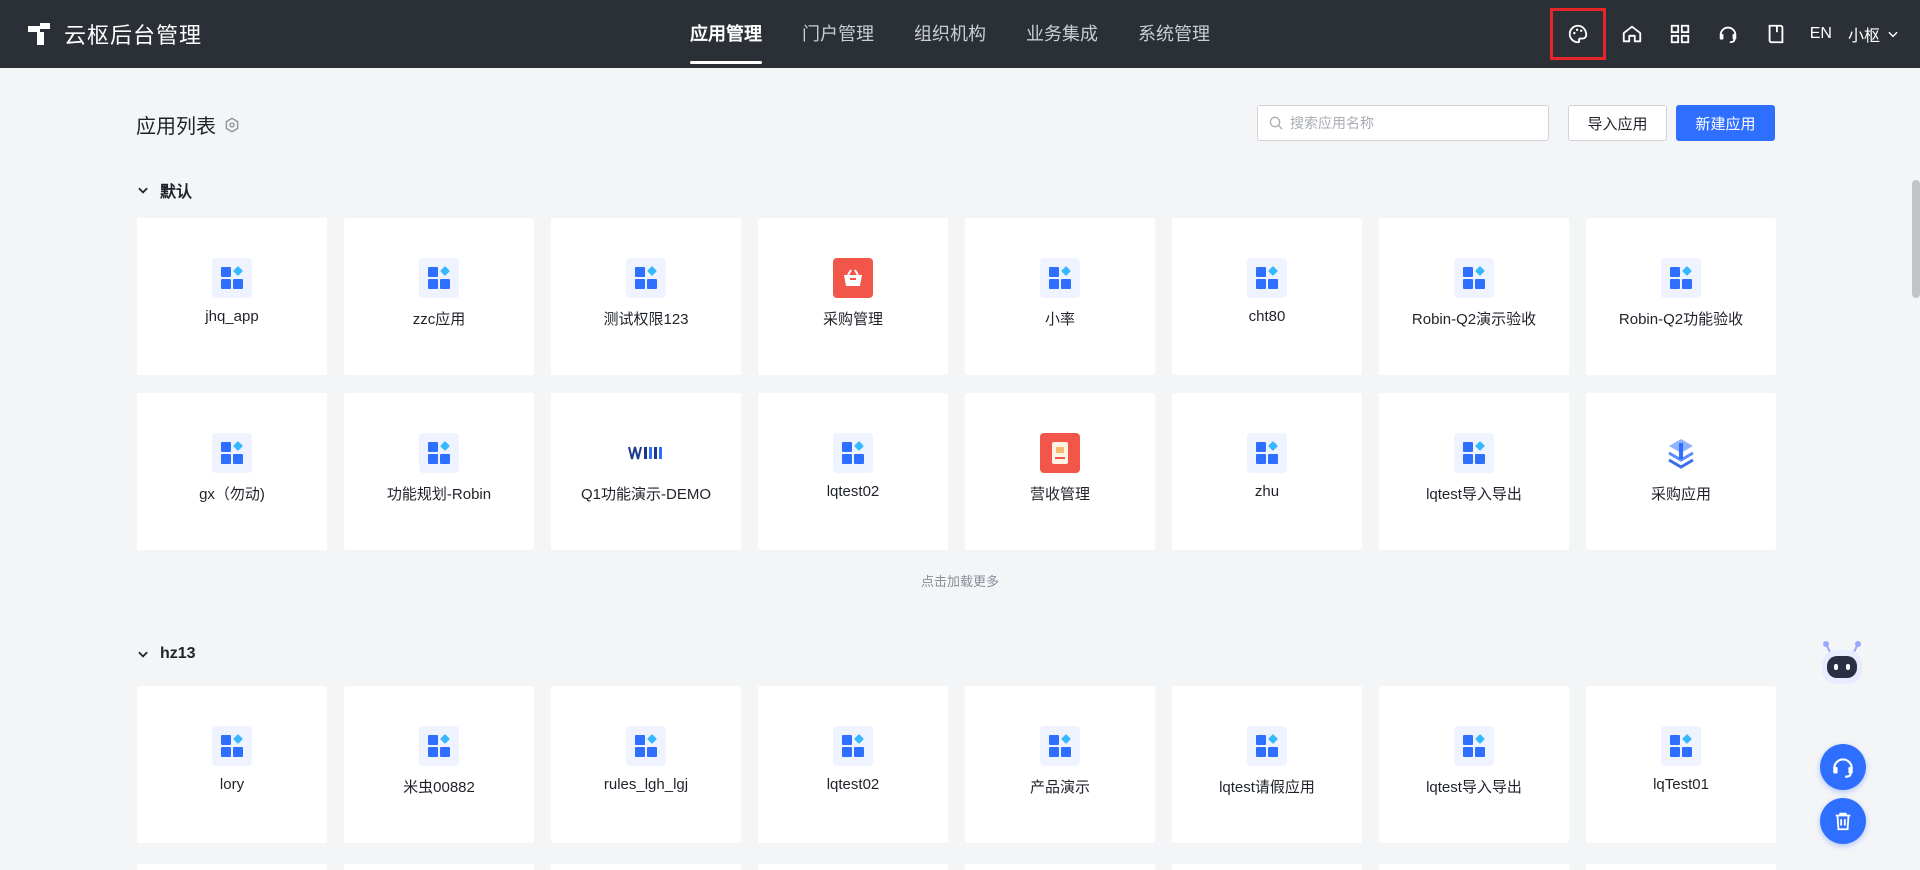 This screenshot has width=1920, height=870. What do you see at coordinates (439, 764) in the screenshot?
I see `app-card: 米虫00882` at bounding box center [439, 764].